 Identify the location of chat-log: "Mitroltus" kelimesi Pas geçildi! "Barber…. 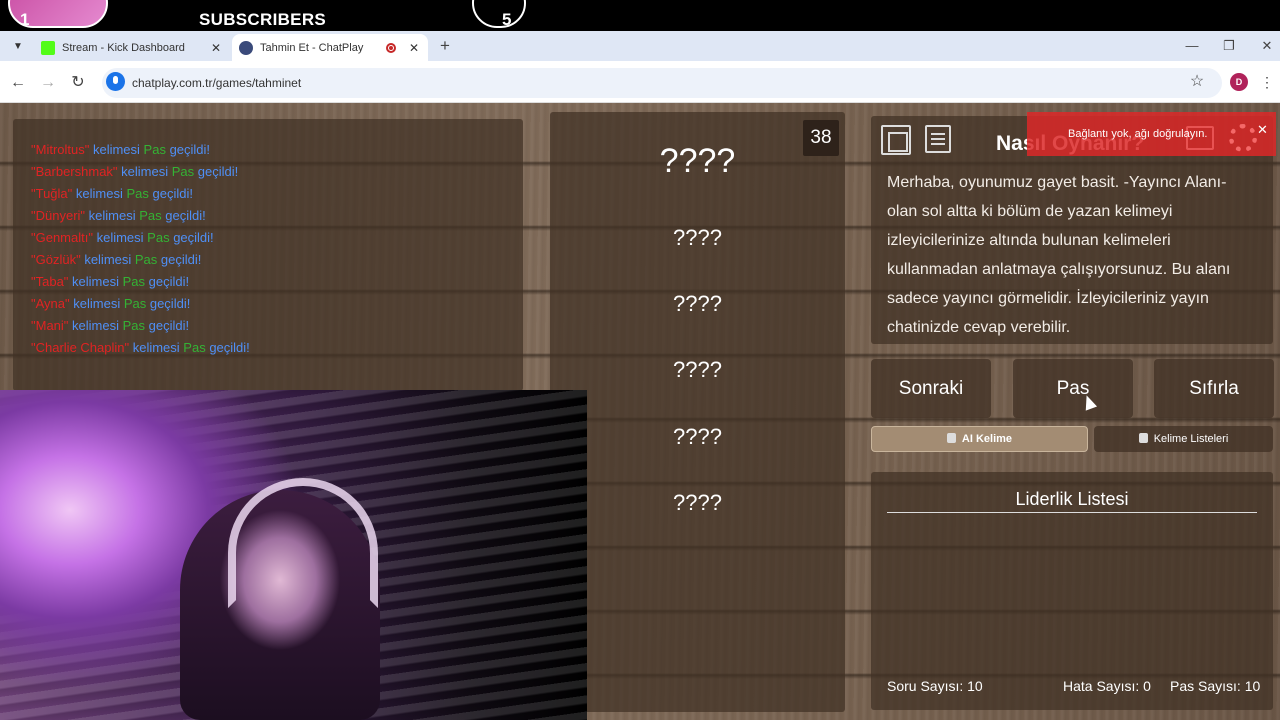
(140, 249).